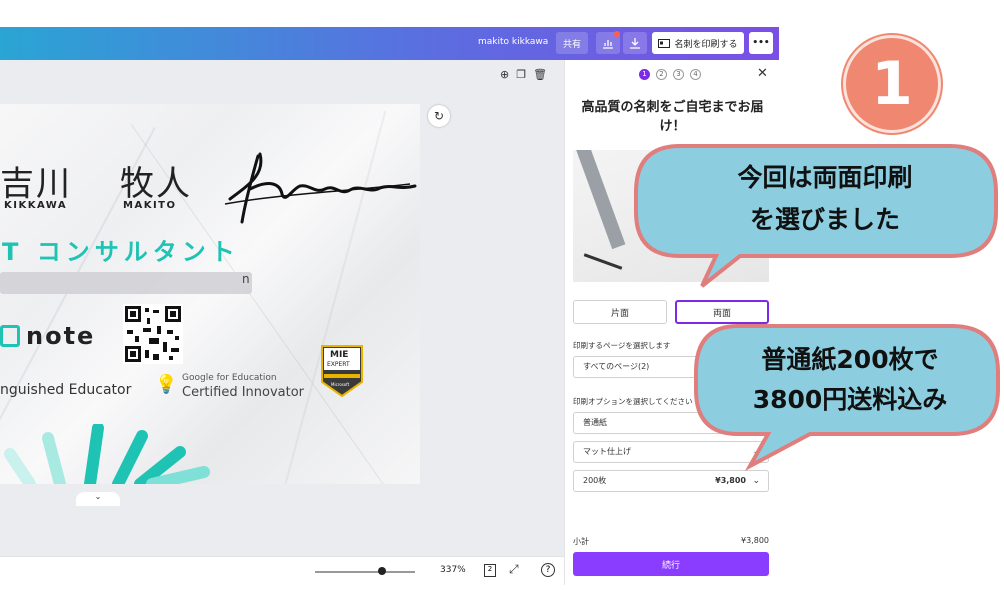 The height and width of the screenshot is (590, 1004). What do you see at coordinates (572, 43) in the screenshot?
I see `share-button: 共有` at bounding box center [572, 43].